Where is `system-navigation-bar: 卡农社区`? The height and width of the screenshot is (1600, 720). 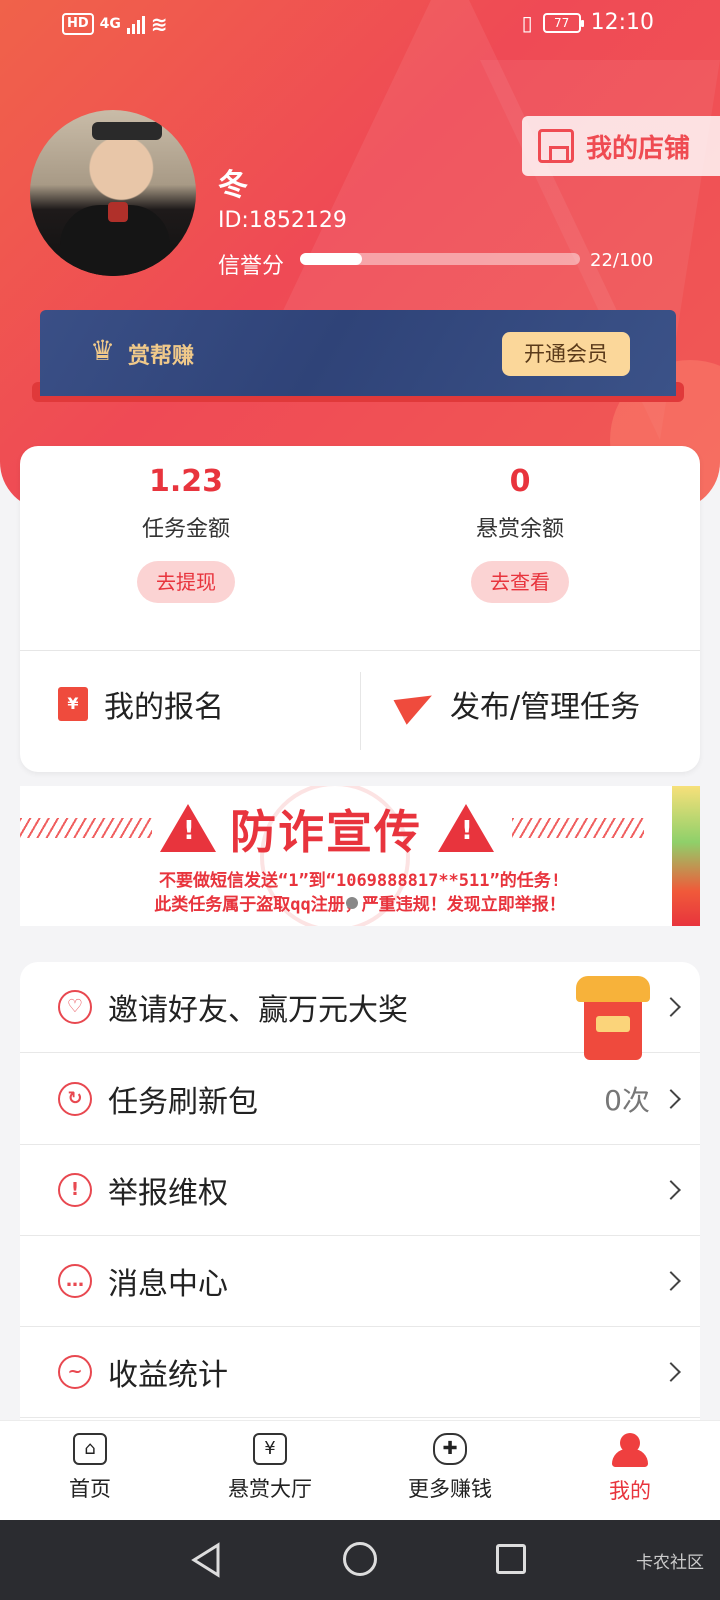
system-navigation-bar: 卡农社区 is located at coordinates (360, 1560).